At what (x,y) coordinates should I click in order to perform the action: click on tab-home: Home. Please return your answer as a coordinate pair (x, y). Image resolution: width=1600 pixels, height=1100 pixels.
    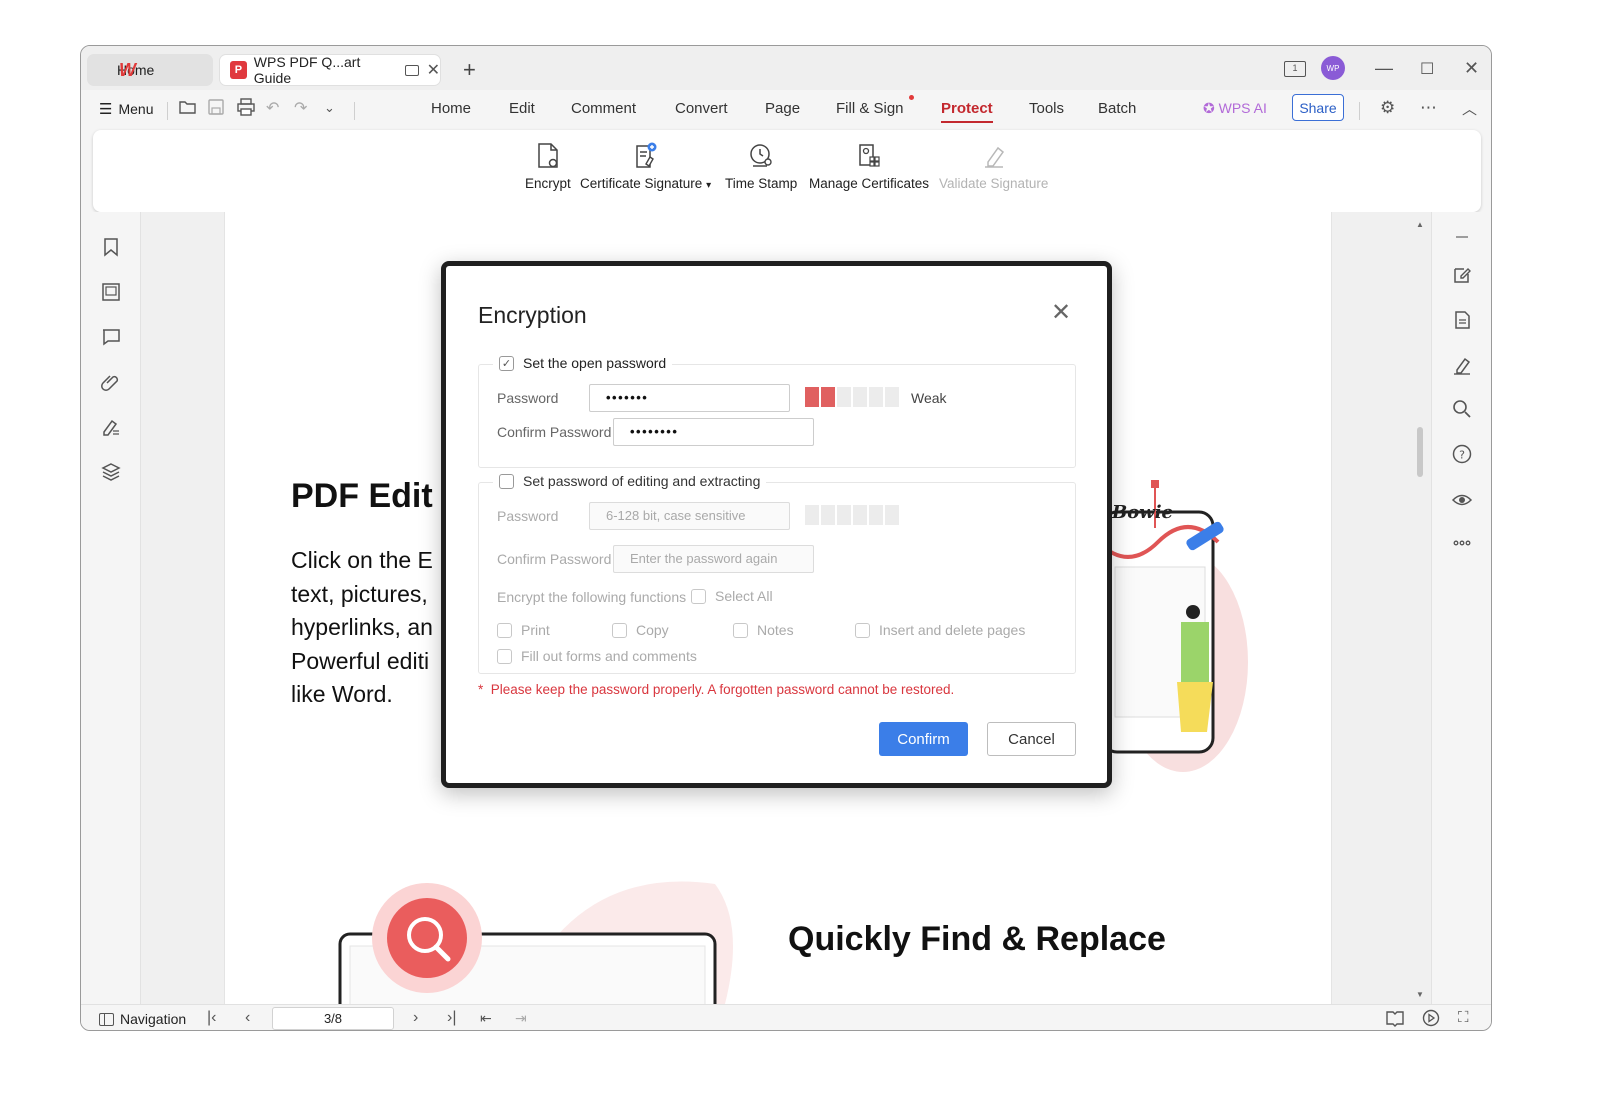
    Looking at the image, I should click on (150, 70).